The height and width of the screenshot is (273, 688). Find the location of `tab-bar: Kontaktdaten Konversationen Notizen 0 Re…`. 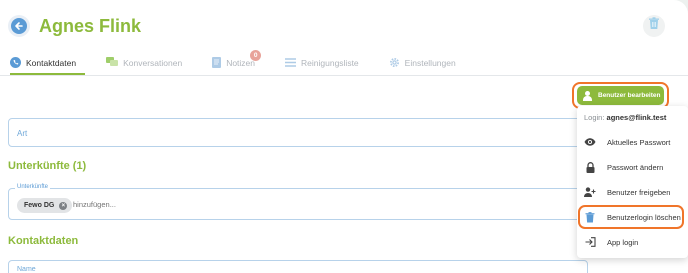

tab-bar: Kontaktdaten Konversationen Notizen 0 Re… is located at coordinates (248, 62).